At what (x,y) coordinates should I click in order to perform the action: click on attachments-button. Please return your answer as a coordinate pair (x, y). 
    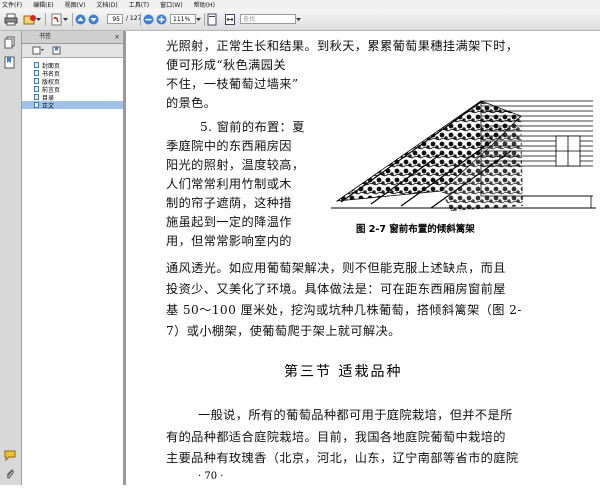
    Looking at the image, I should click on (10, 475).